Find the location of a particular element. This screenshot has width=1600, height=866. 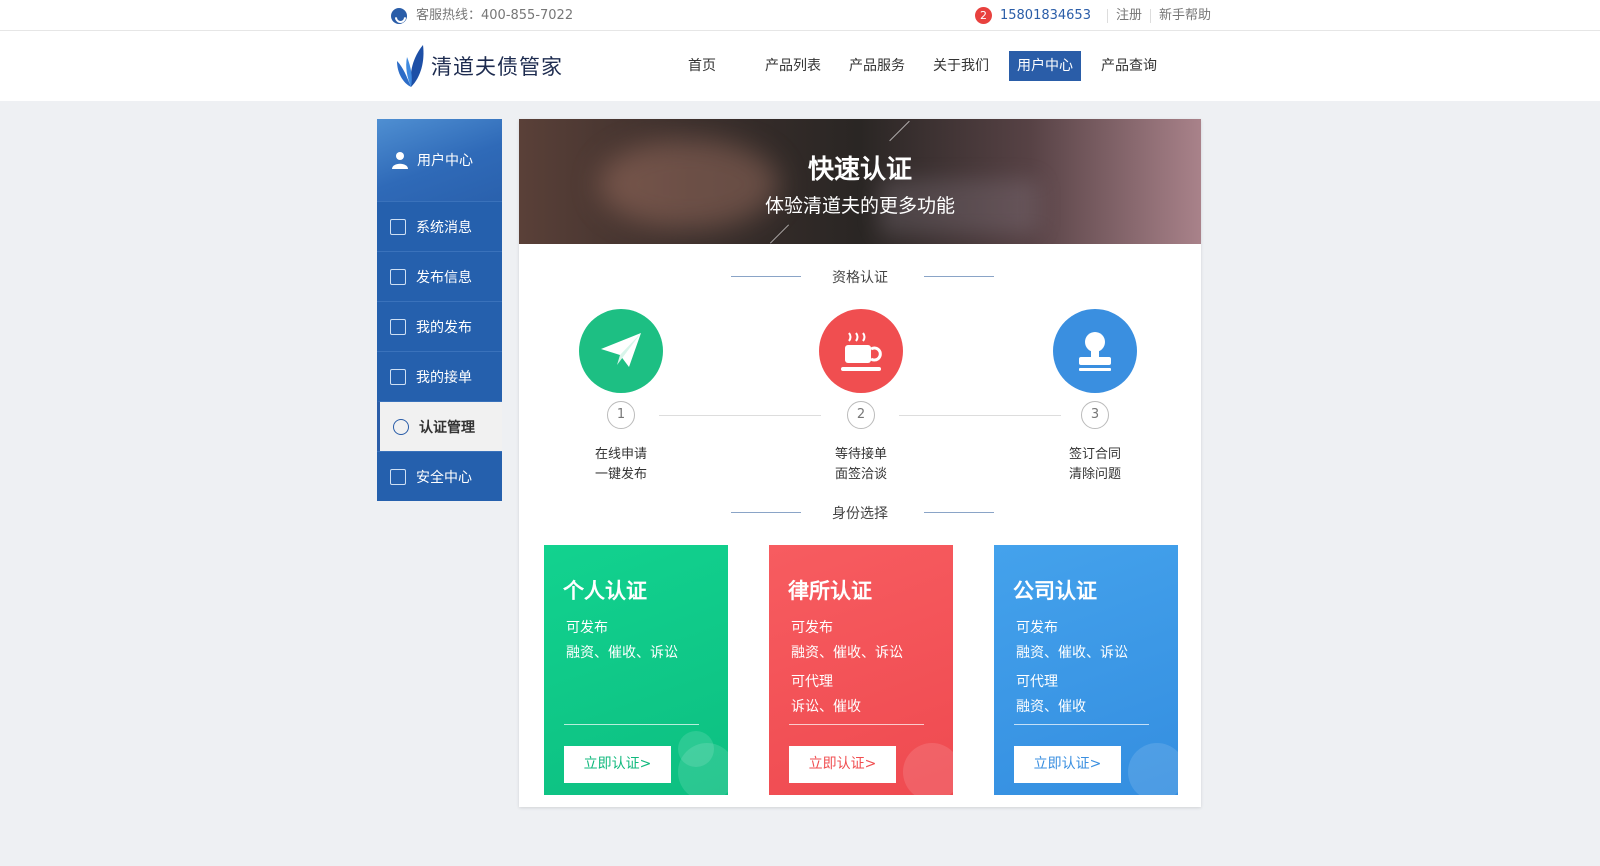

step-1-line-1: 在线申请 is located at coordinates (620, 454).